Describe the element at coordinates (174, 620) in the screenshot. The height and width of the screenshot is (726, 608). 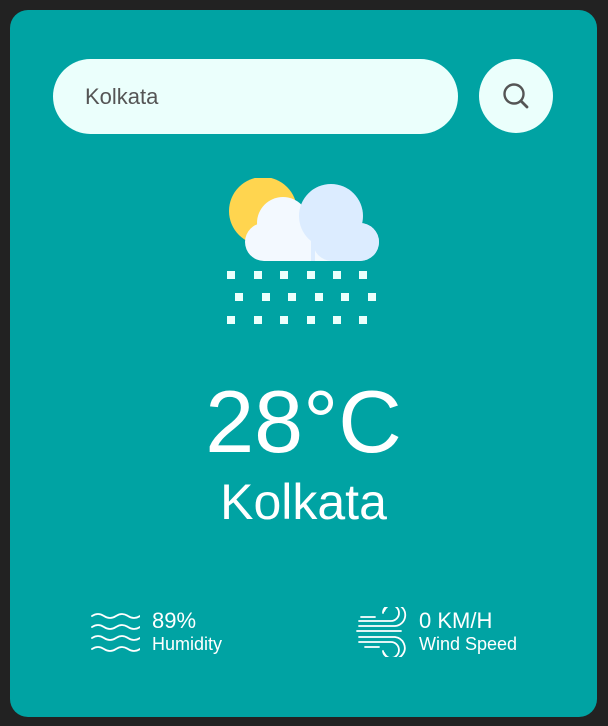
I see `humidity-value: 89%` at that location.